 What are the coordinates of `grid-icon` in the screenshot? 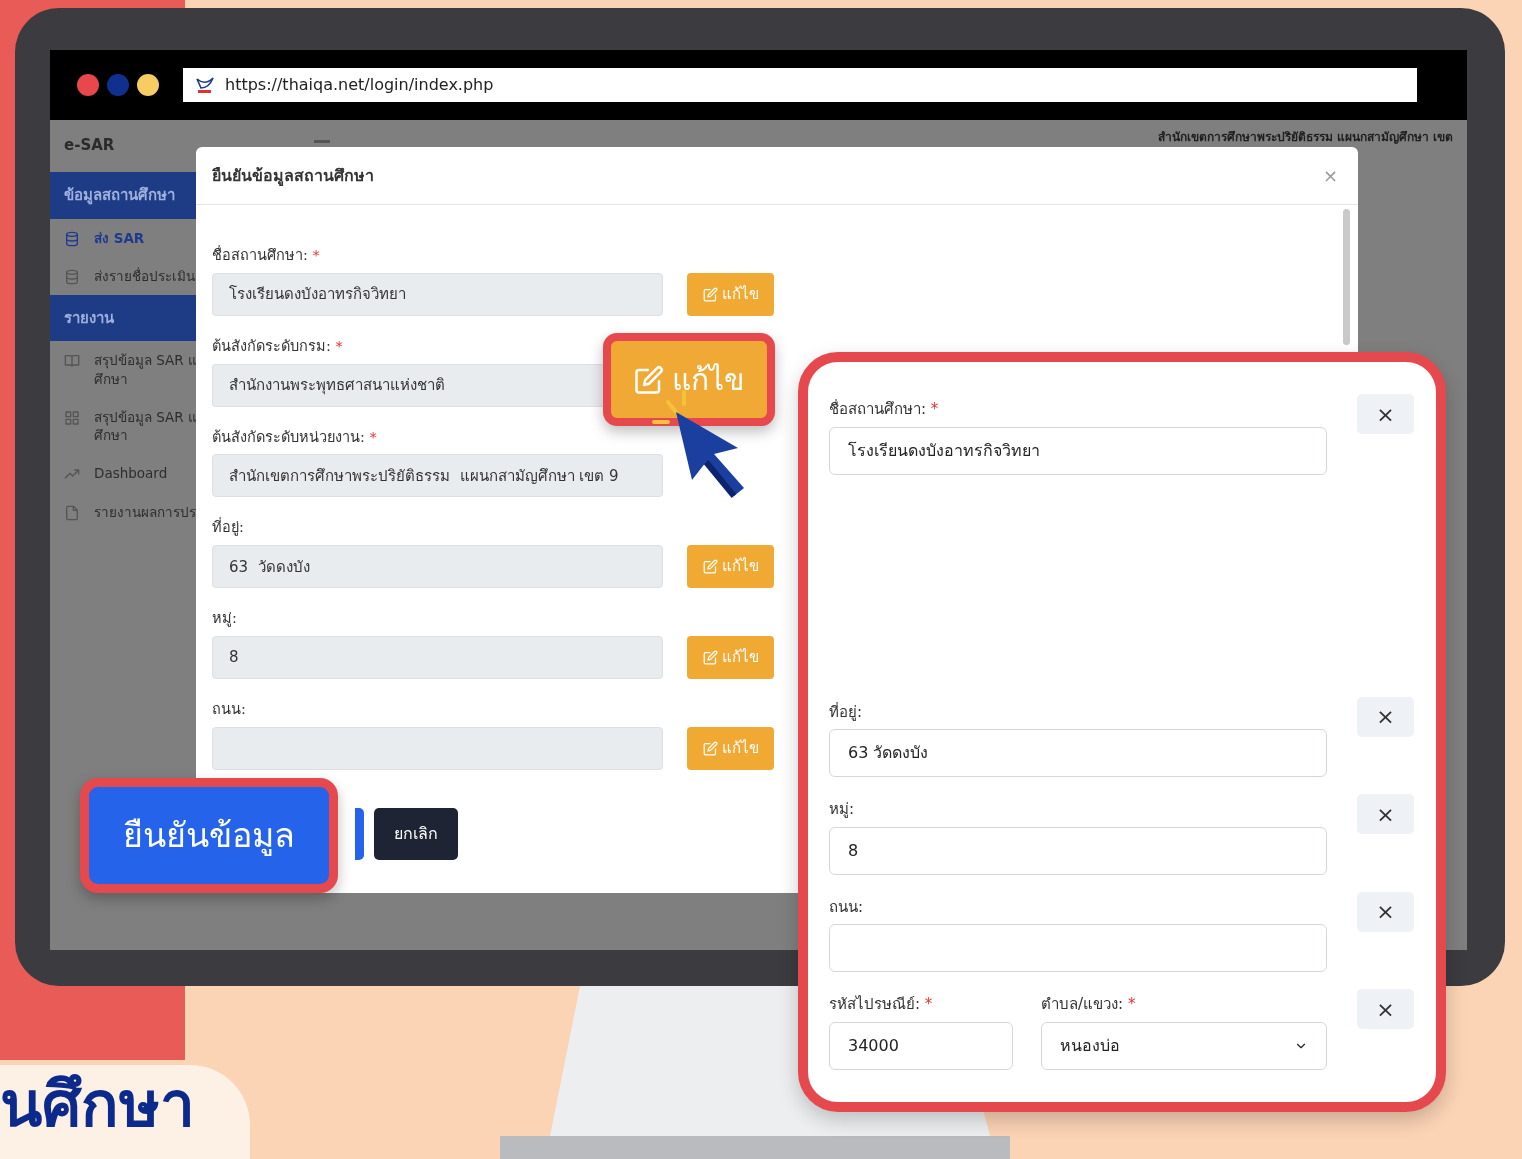 It's located at (72, 417).